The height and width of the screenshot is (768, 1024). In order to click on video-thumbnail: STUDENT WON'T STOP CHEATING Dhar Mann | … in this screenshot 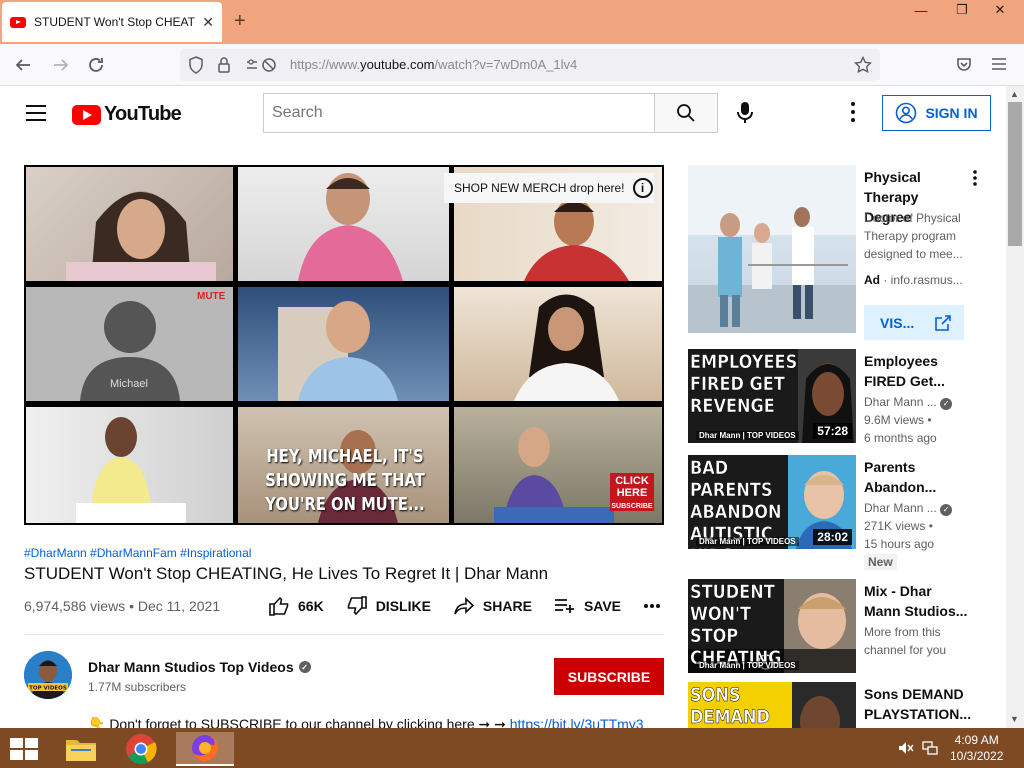, I will do `click(772, 626)`.